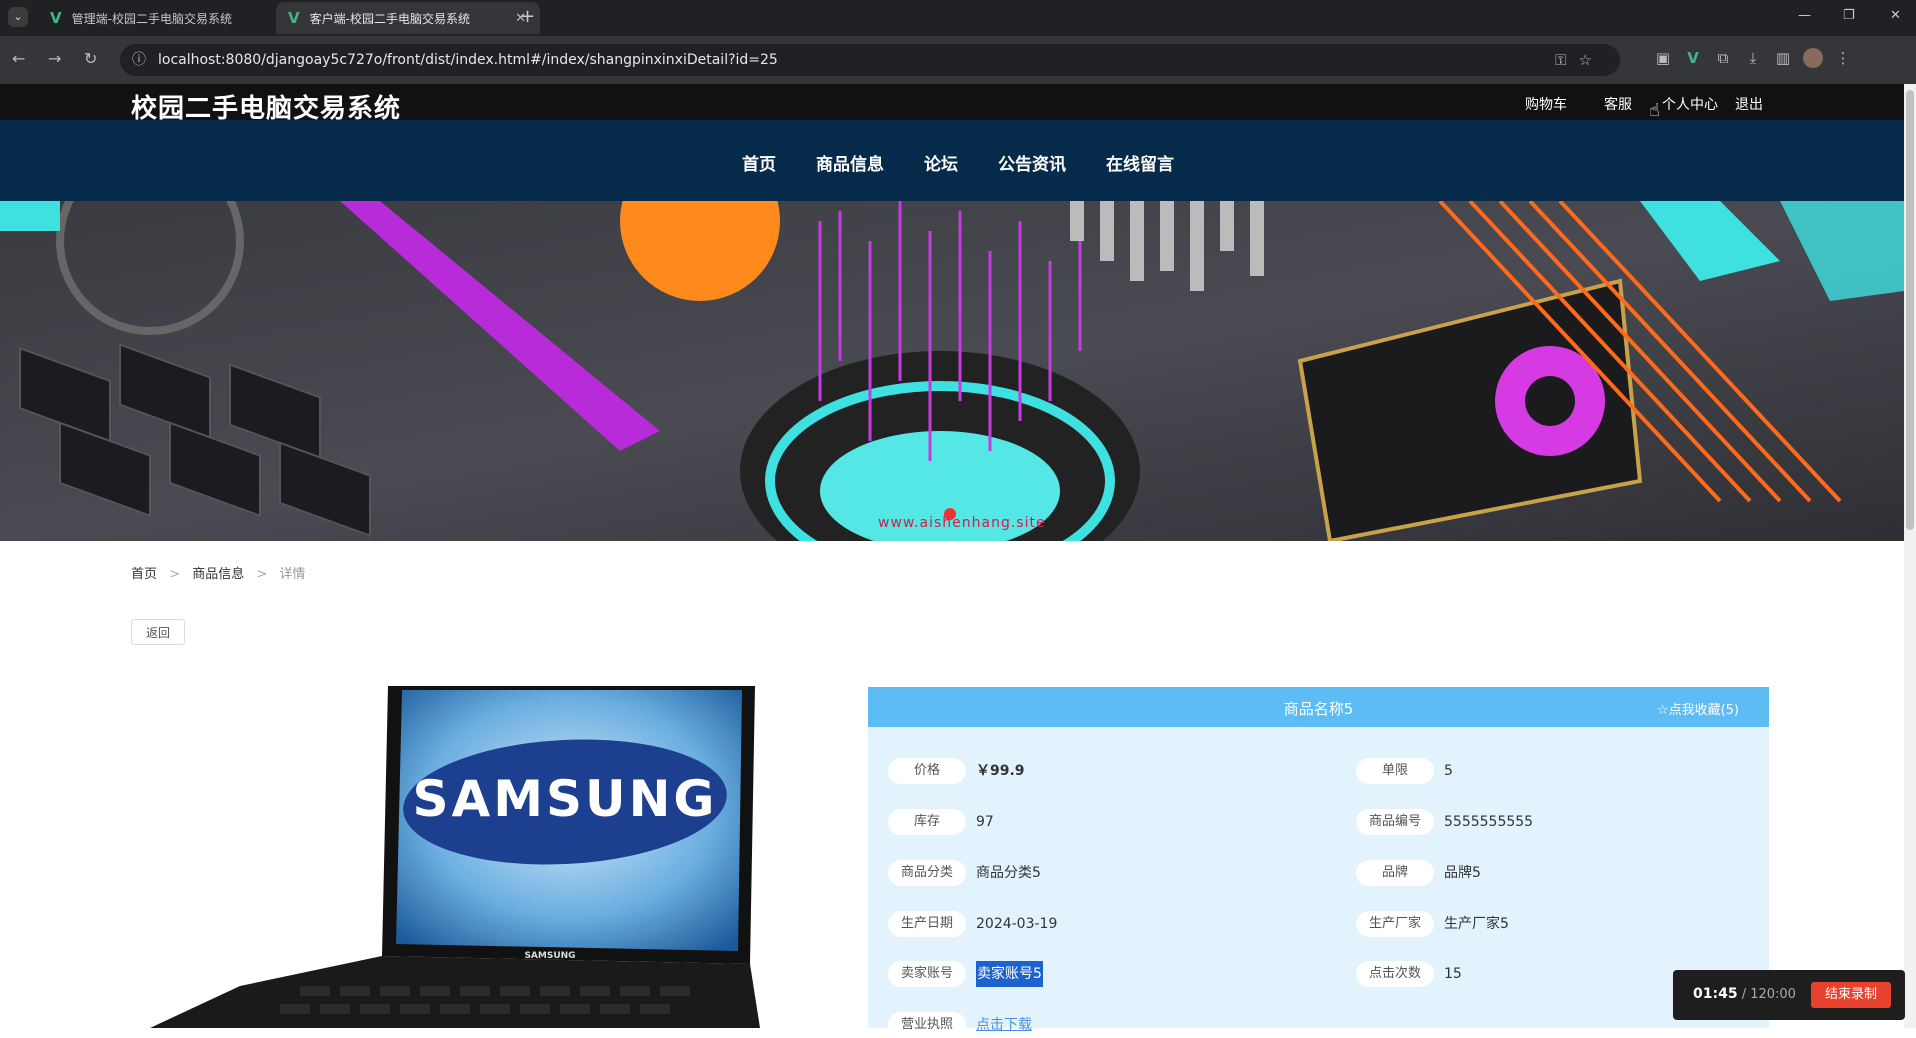  I want to click on field-label: 营业执照, so click(927, 1025).